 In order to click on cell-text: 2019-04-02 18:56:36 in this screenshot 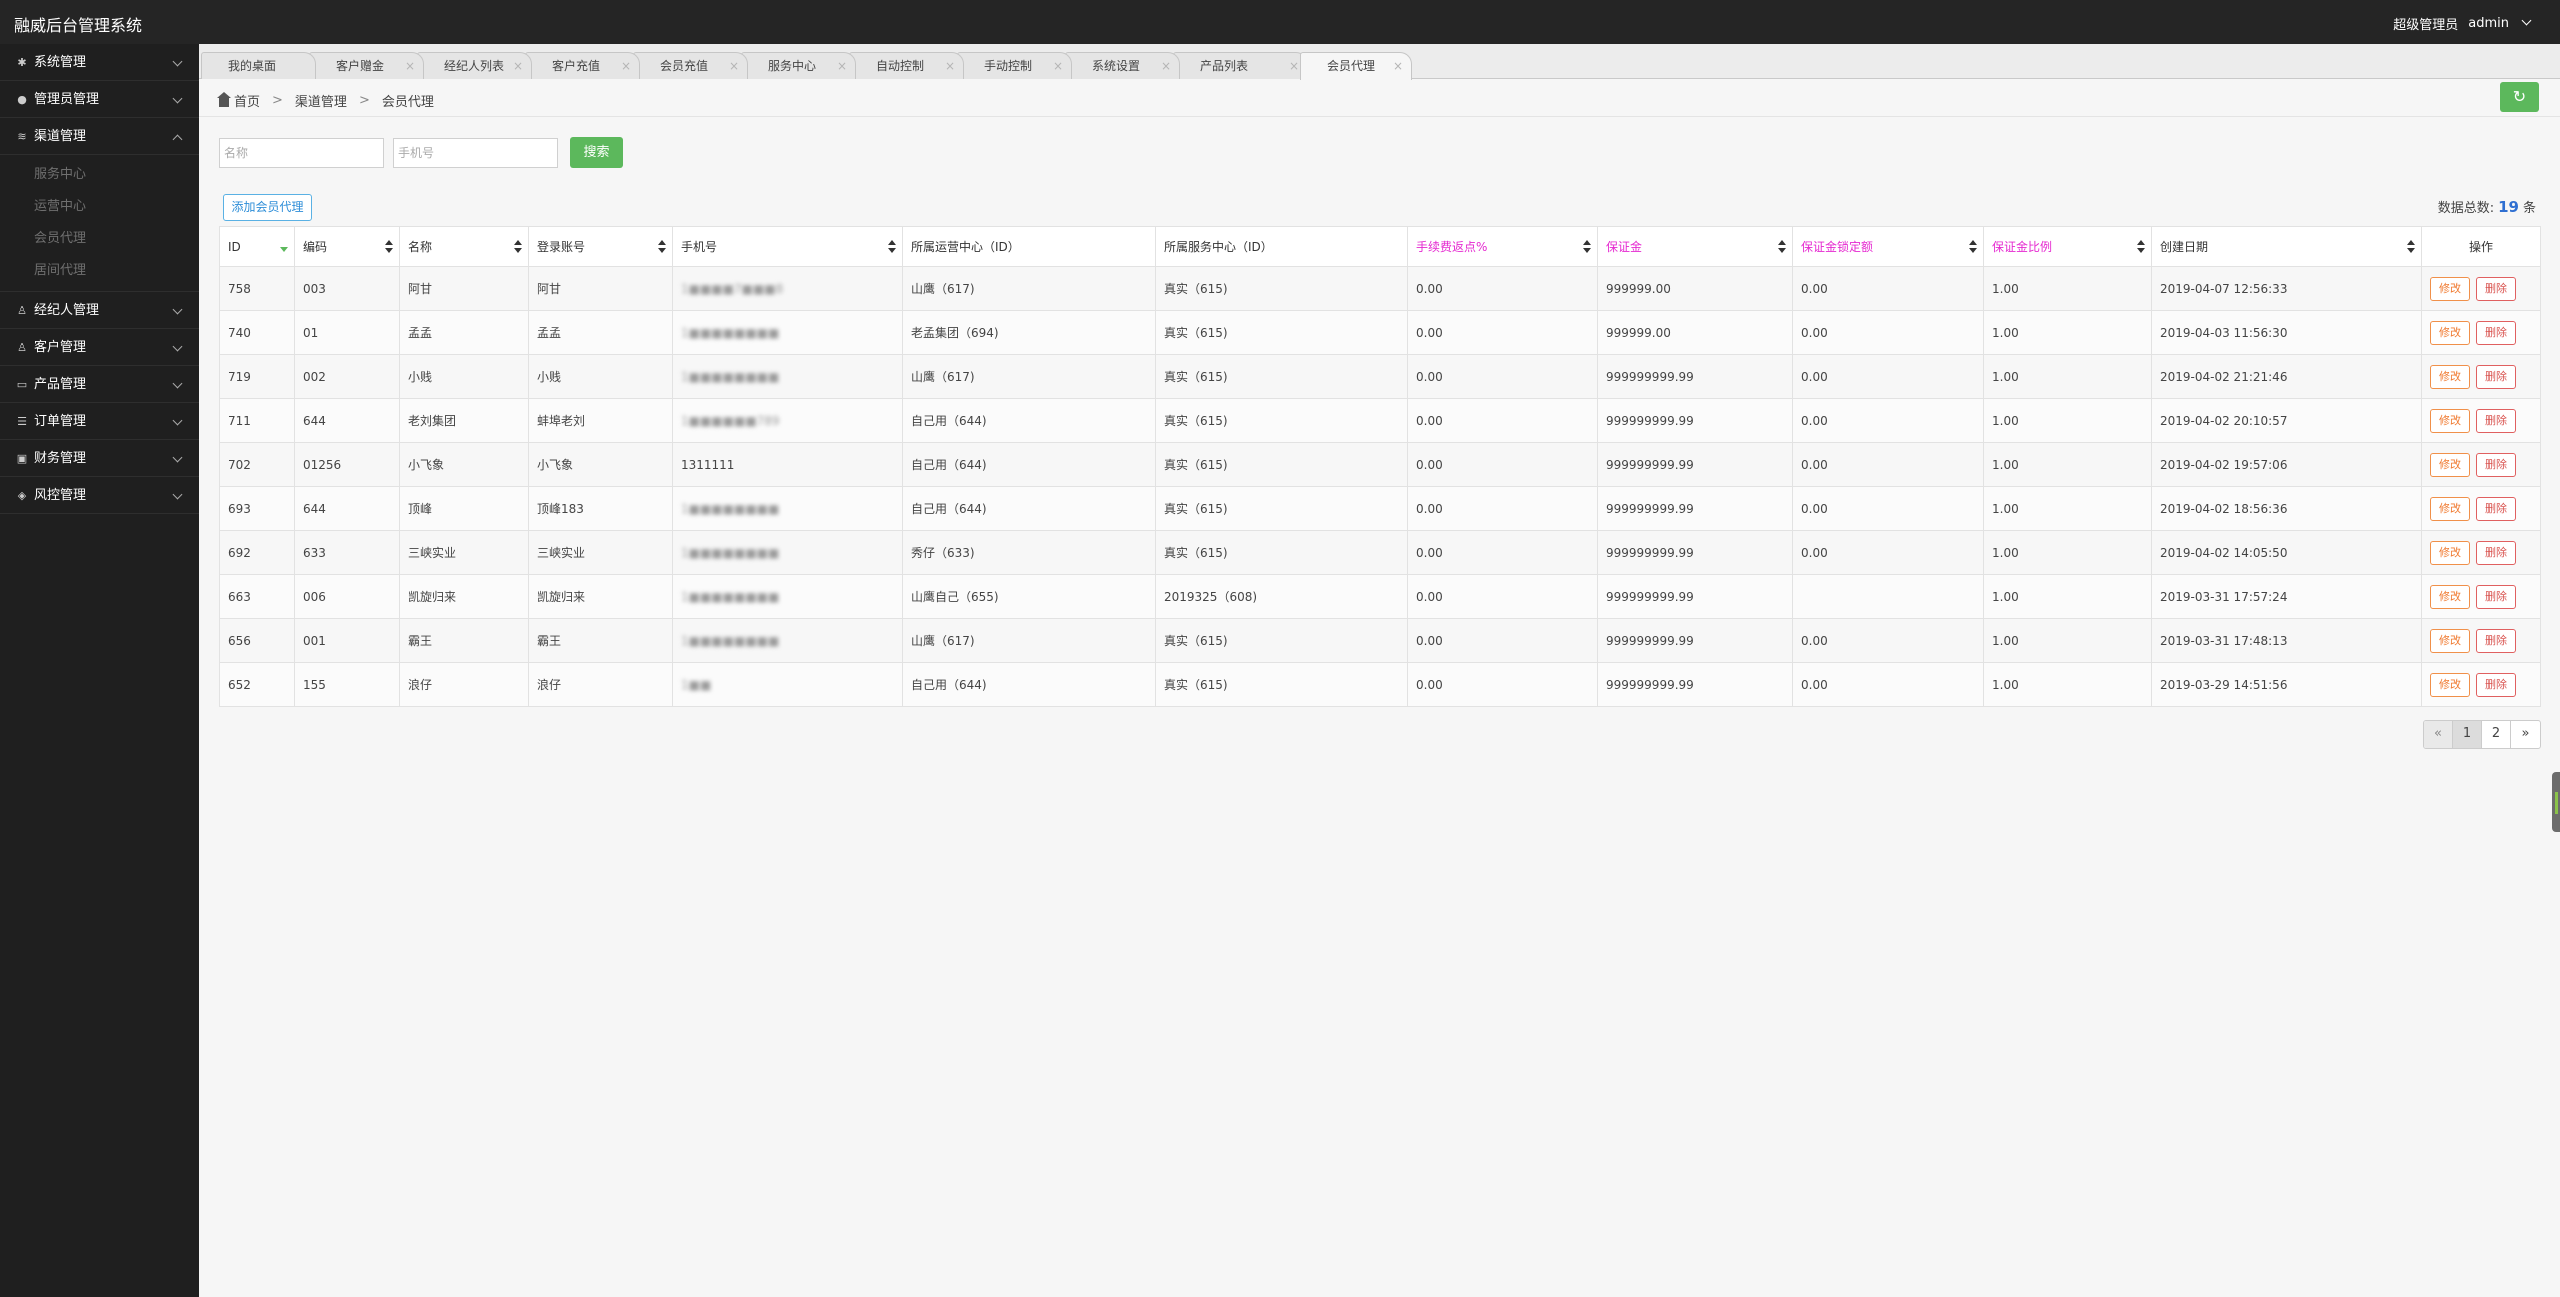, I will do `click(2224, 508)`.